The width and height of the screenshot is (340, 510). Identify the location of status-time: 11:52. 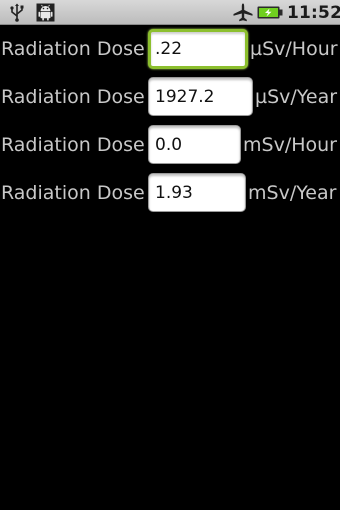
(313, 13).